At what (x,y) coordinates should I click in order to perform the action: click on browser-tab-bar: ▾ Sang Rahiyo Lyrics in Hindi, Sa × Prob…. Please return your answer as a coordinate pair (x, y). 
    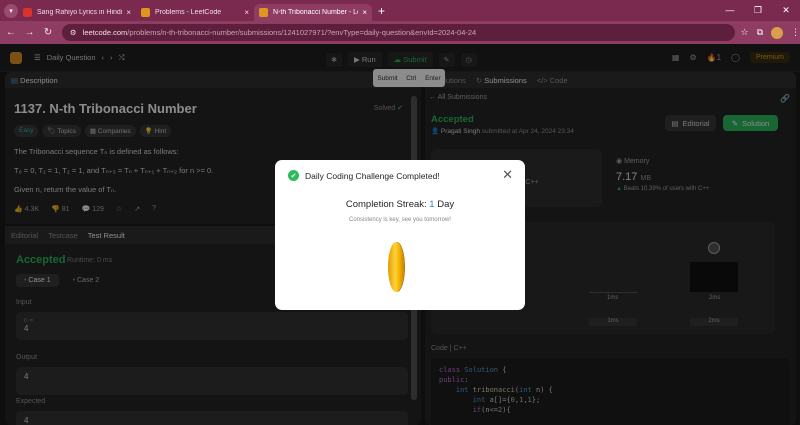
    Looking at the image, I should click on (400, 10).